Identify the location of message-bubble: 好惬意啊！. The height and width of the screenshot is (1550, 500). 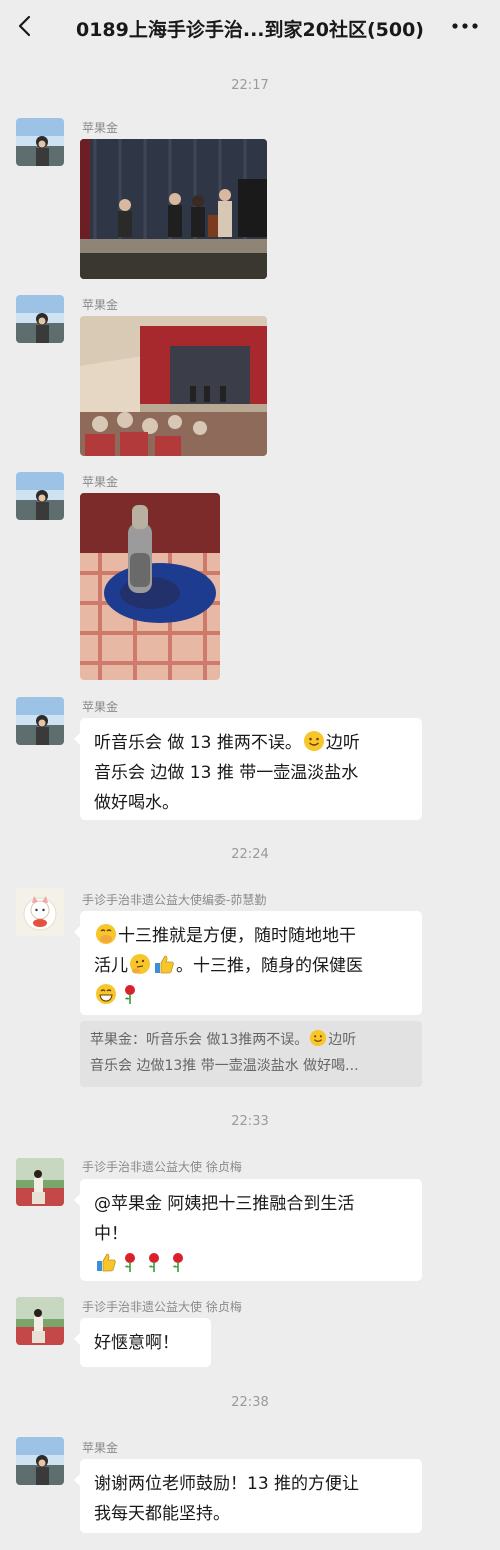
(142, 1342).